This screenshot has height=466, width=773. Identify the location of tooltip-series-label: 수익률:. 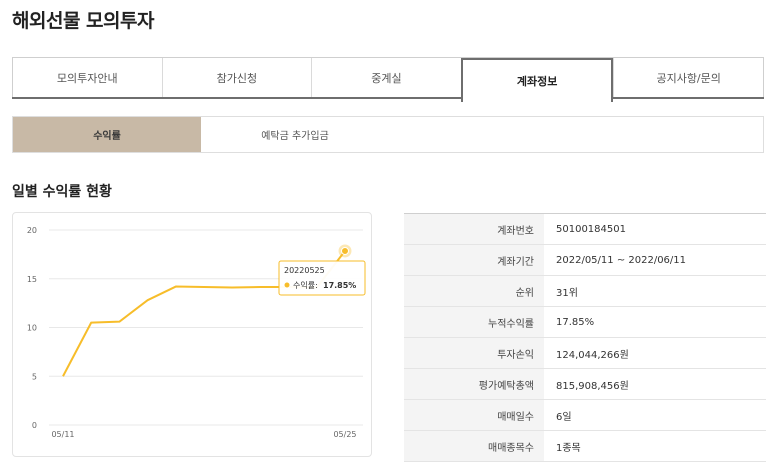
(305, 285).